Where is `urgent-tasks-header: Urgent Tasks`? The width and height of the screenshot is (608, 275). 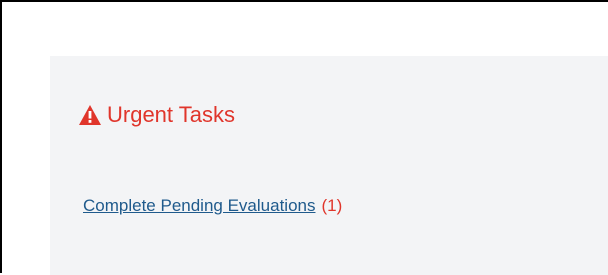
urgent-tasks-header: Urgent Tasks is located at coordinates (157, 115).